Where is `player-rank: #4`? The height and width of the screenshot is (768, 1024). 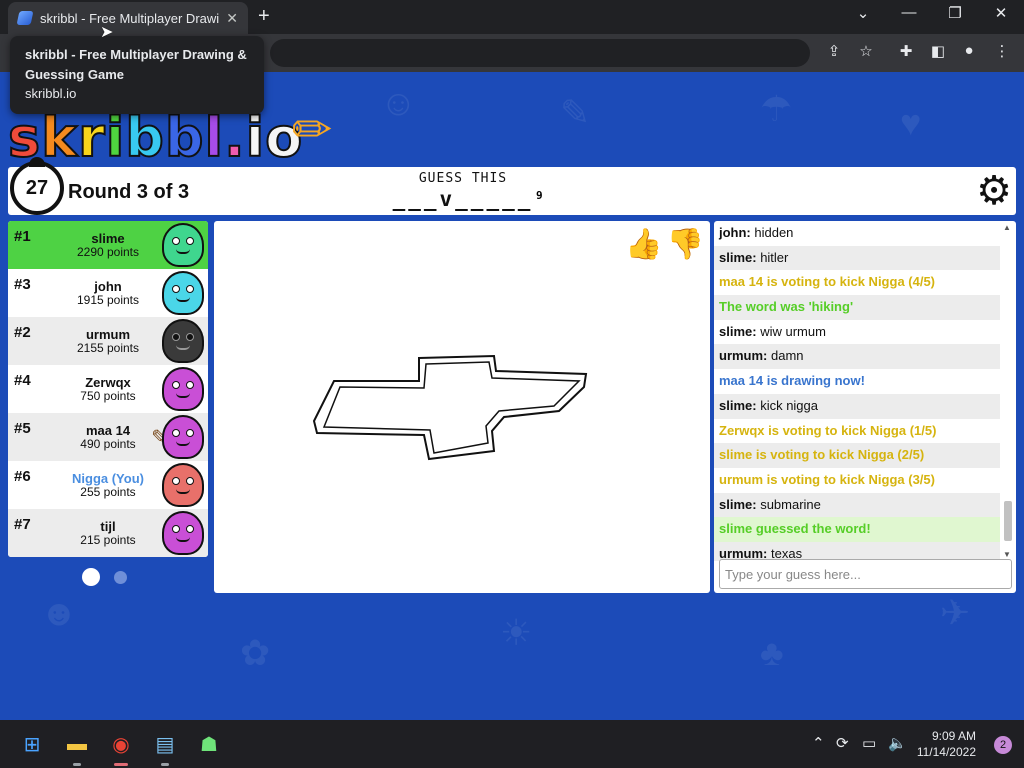 player-rank: #4 is located at coordinates (22, 380).